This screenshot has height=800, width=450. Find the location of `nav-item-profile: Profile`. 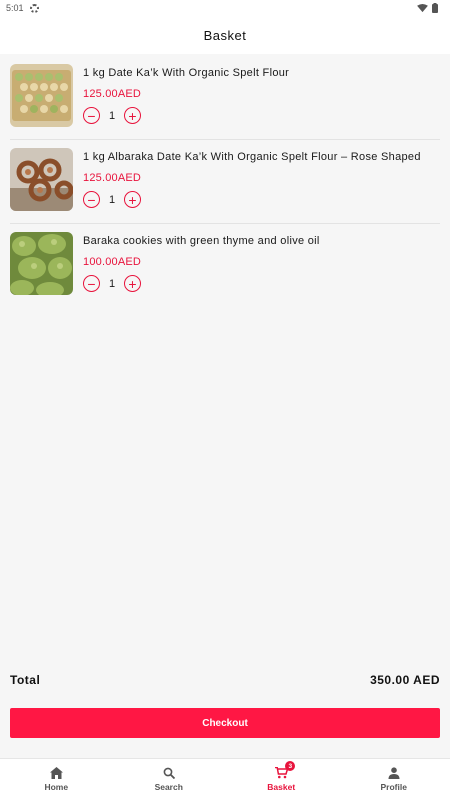

nav-item-profile: Profile is located at coordinates (394, 779).